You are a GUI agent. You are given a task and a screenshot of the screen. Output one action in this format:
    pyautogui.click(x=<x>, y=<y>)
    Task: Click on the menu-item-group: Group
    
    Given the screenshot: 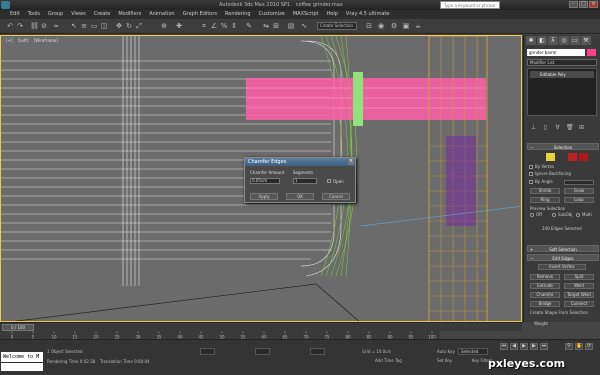 What is the action you would take?
    pyautogui.click(x=55, y=14)
    